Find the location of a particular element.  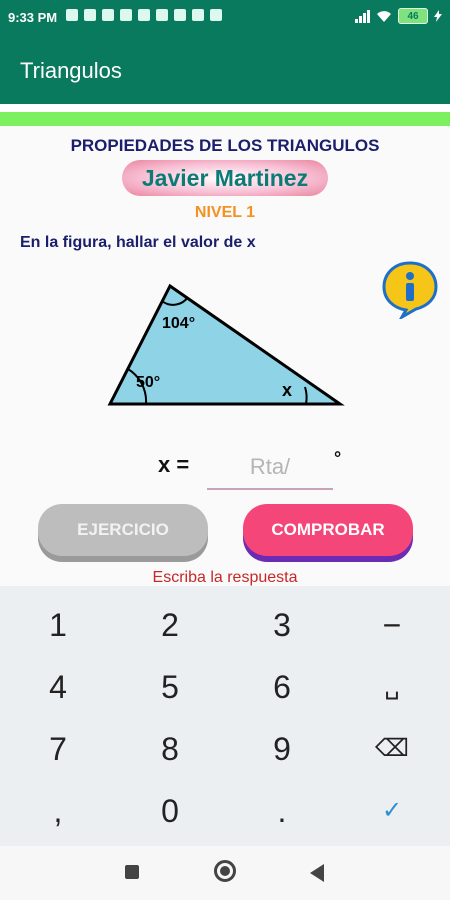

exercise-button: EJERCICIO is located at coordinates (123, 530).